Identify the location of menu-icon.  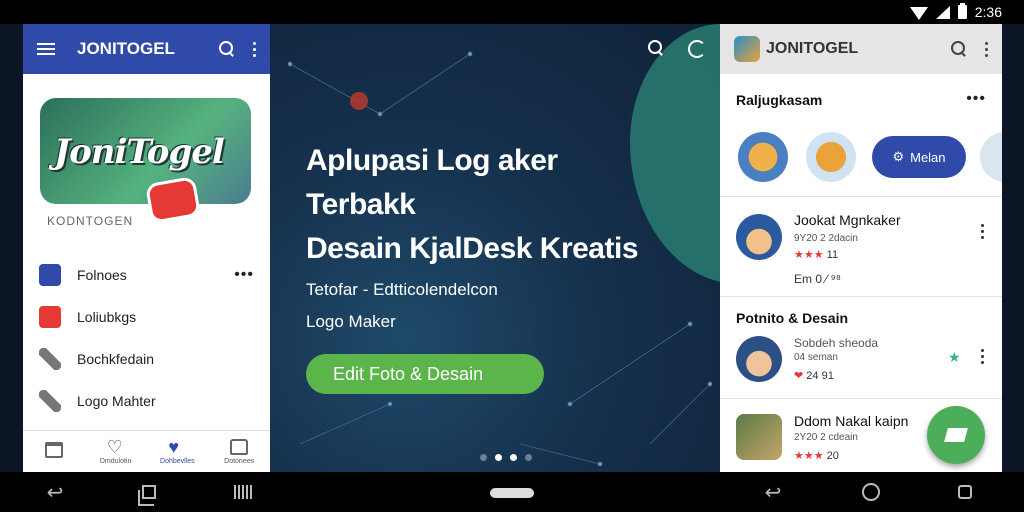
(46, 49).